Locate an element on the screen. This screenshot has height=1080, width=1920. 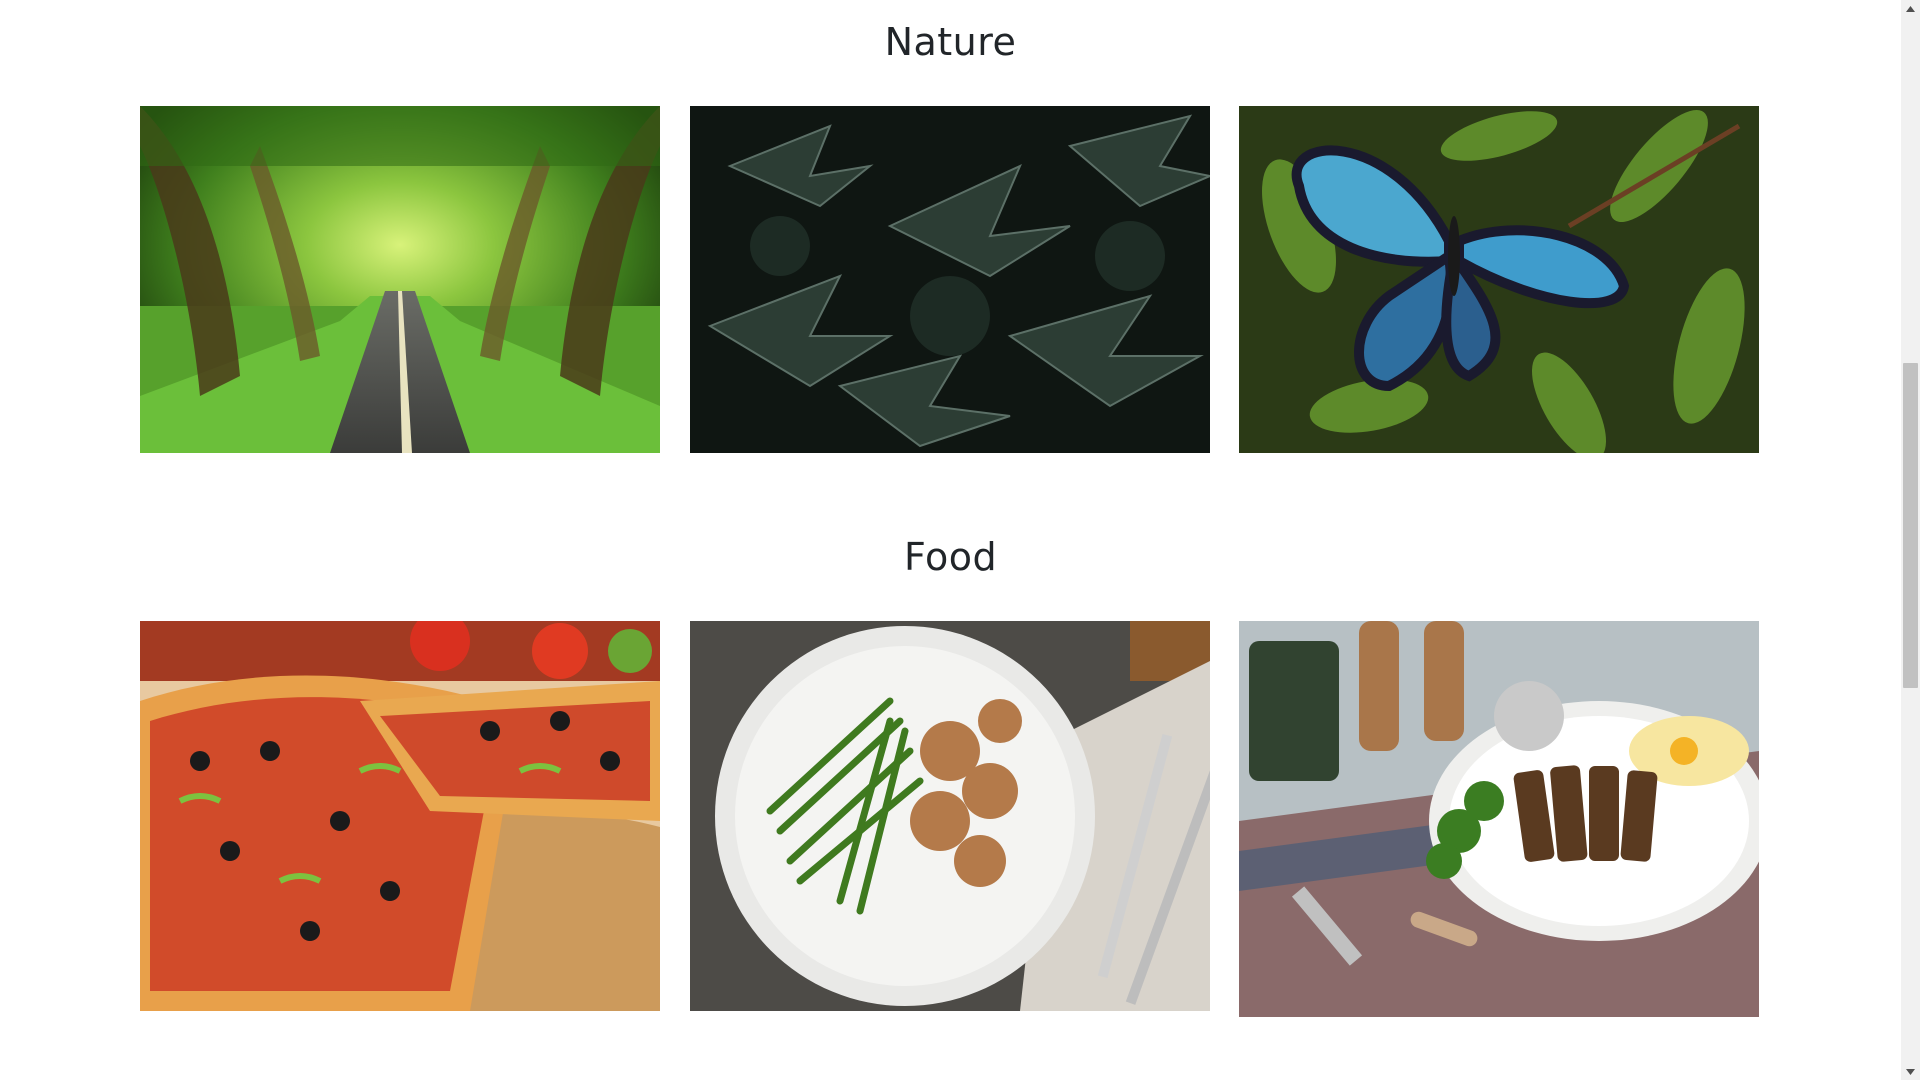
section-title-food: Food is located at coordinates (950, 557).